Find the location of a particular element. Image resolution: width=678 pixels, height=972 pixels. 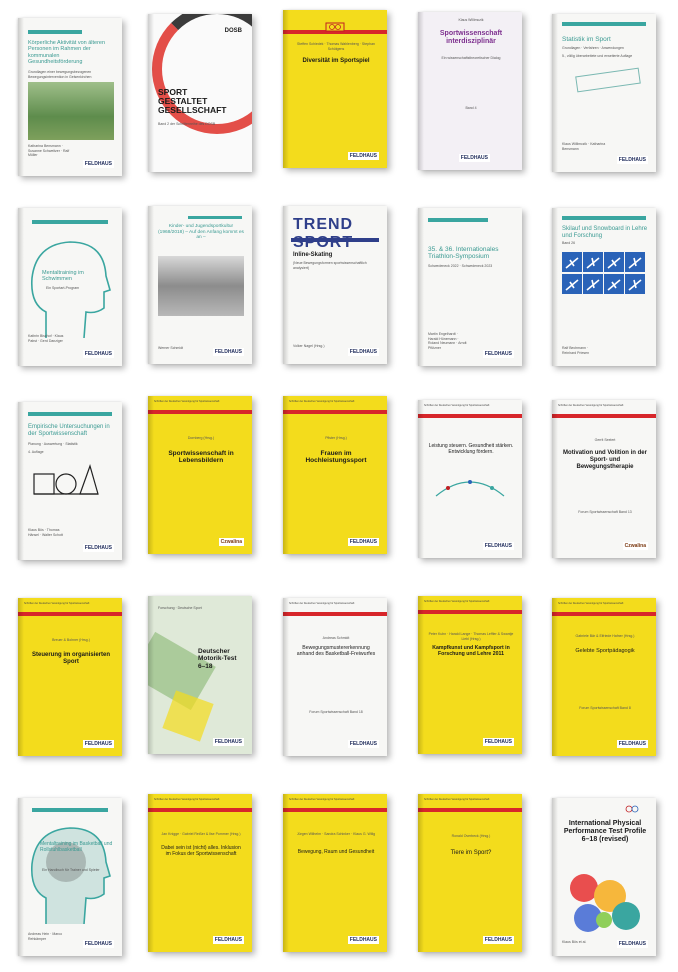

book-authors: Ronald Overbeck (Hrsg.) is located at coordinates (471, 836).